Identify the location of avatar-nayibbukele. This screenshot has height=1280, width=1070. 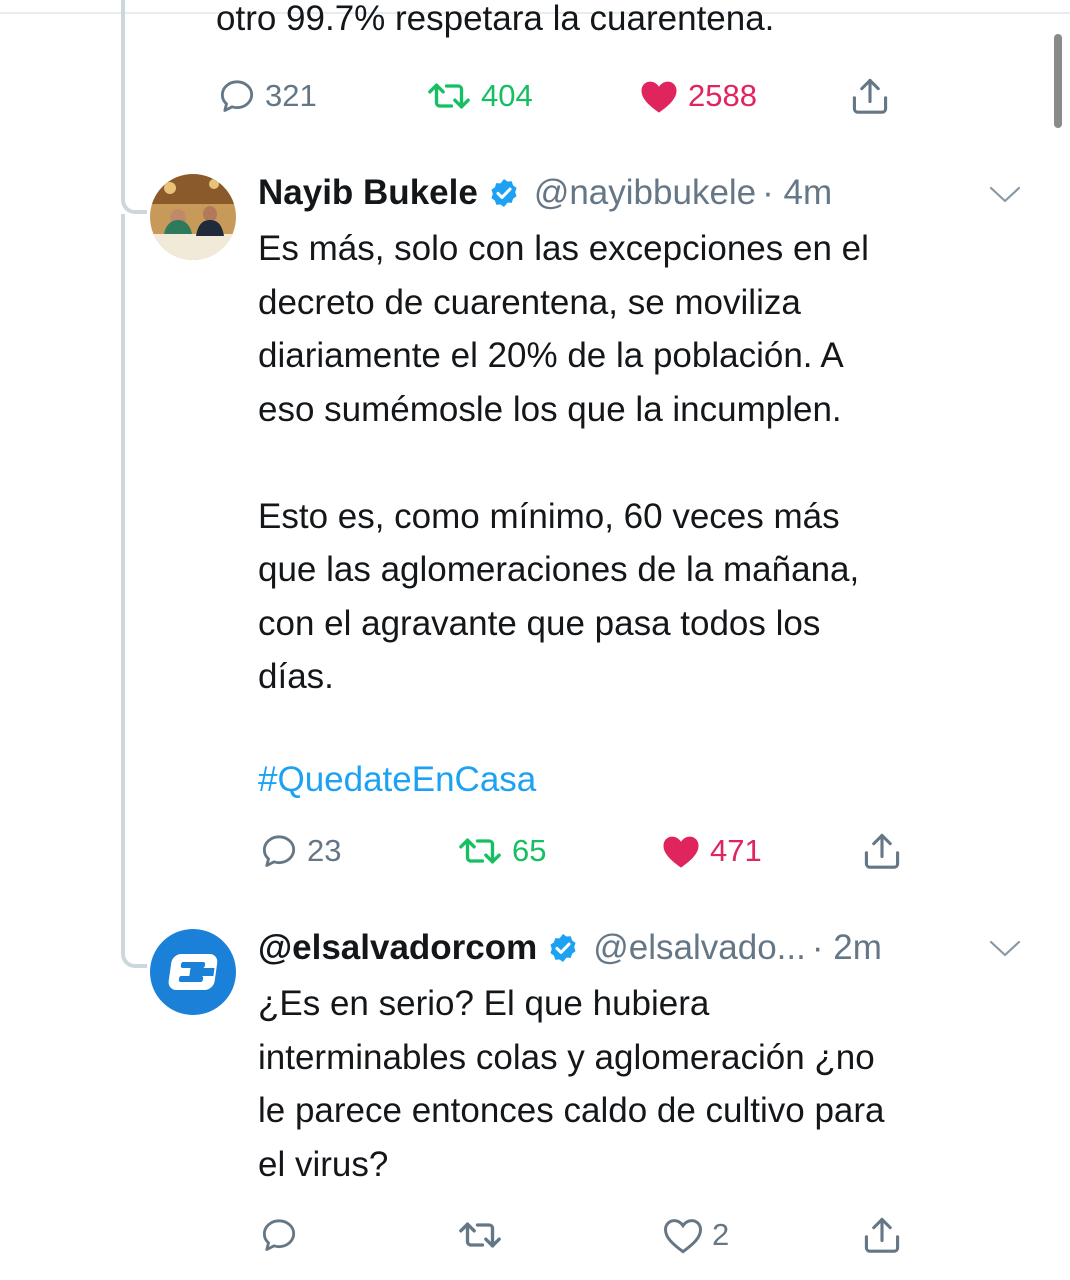
(193, 217).